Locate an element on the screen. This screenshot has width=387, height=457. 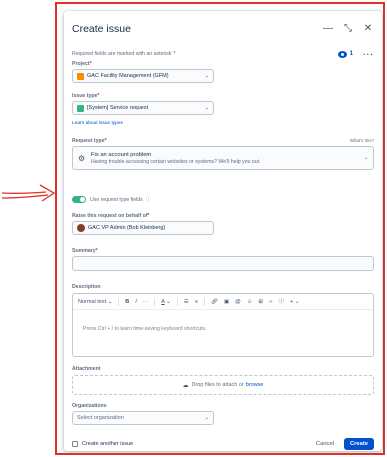
dialog-footer: Create another issue Cancel Create is located at coordinates (223, 444).